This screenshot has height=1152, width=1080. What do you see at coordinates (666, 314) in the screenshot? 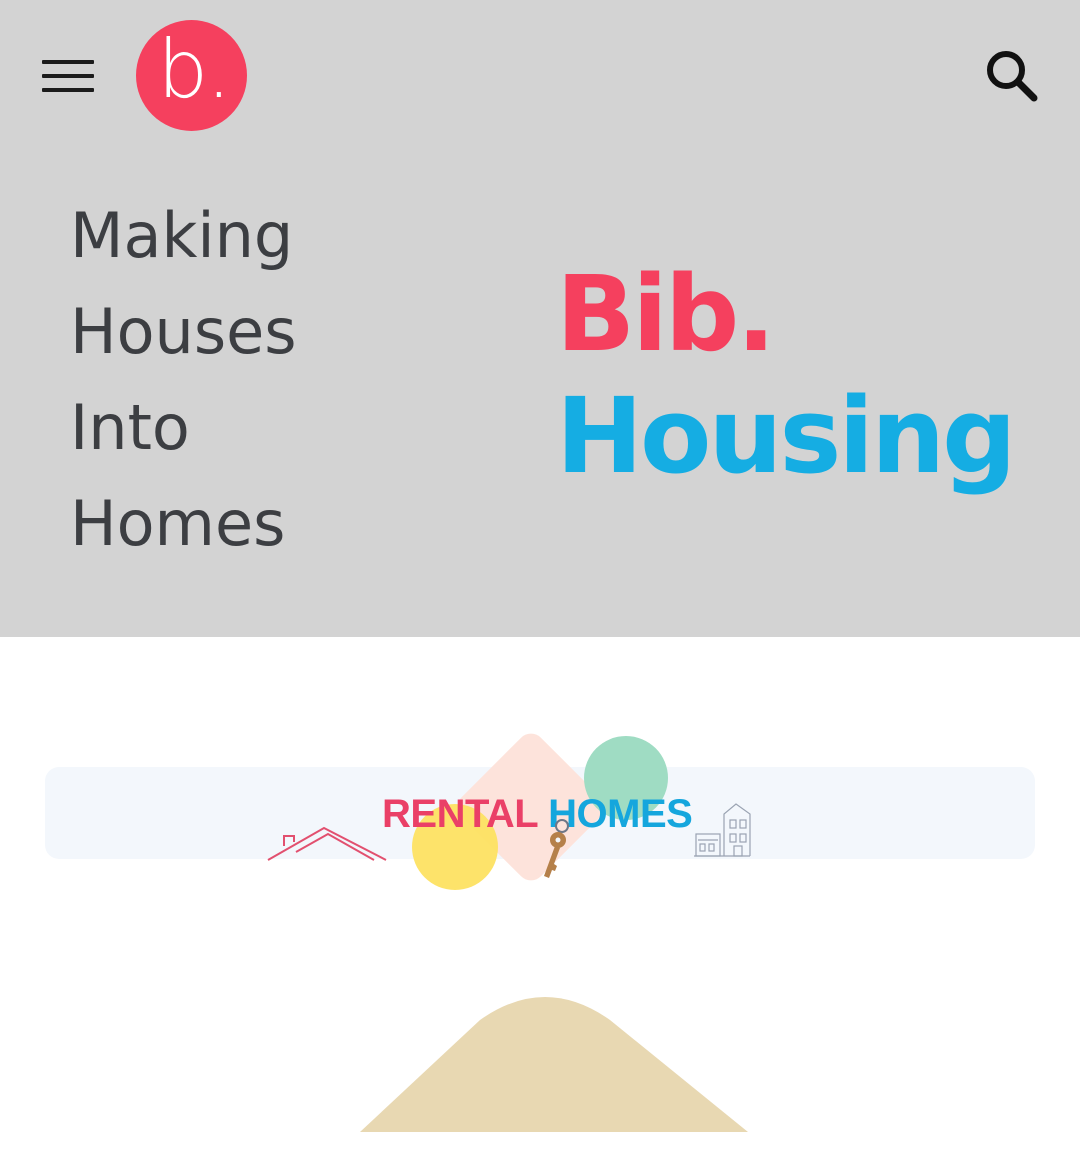
I see `brand-name-line1: Bib.` at bounding box center [666, 314].